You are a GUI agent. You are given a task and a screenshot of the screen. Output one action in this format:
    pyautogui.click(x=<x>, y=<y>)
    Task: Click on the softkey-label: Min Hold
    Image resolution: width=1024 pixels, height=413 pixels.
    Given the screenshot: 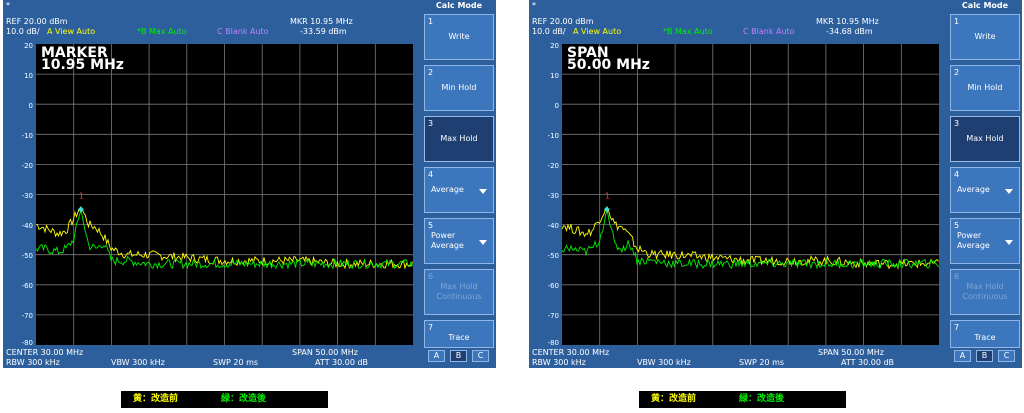 What is the action you would take?
    pyautogui.click(x=459, y=87)
    